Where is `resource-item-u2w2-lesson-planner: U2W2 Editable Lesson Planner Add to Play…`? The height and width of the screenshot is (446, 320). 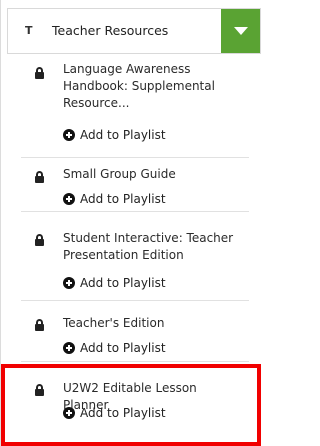 resource-item-u2w2-lesson-planner: U2W2 Editable Lesson Planner Add to Play… is located at coordinates (135, 404).